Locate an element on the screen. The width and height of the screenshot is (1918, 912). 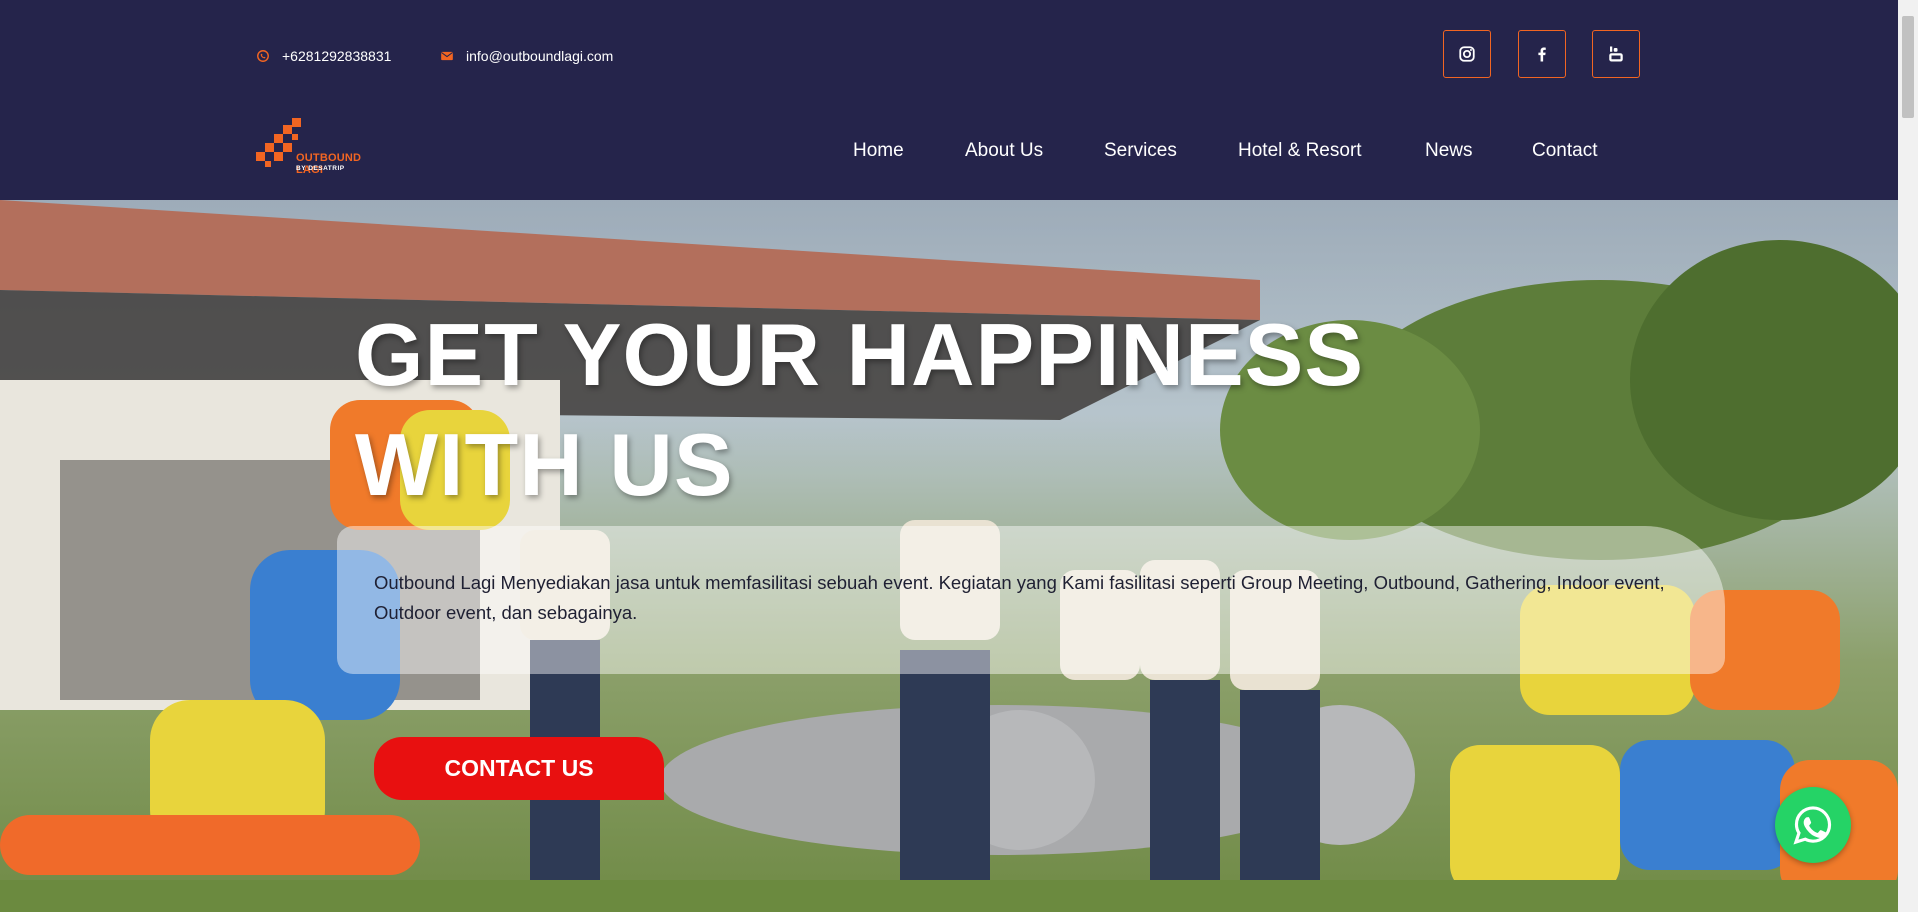
contact-us-button: CONTACT US is located at coordinates (519, 768).